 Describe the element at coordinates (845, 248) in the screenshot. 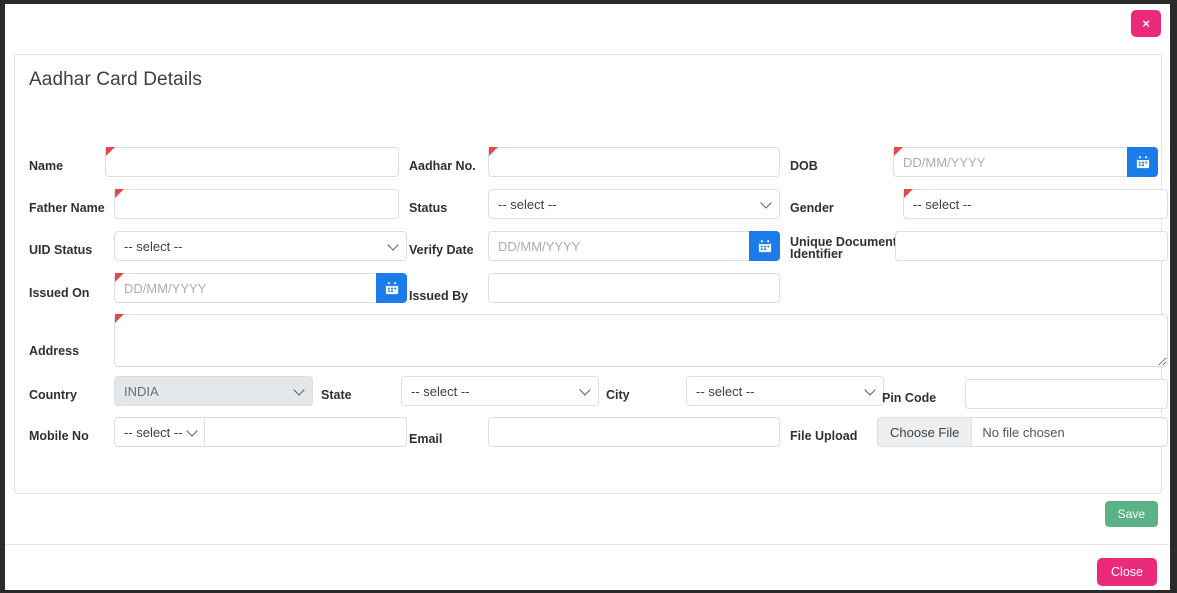

I see `label-unique-document-identifier: Unique Document Identifier` at that location.